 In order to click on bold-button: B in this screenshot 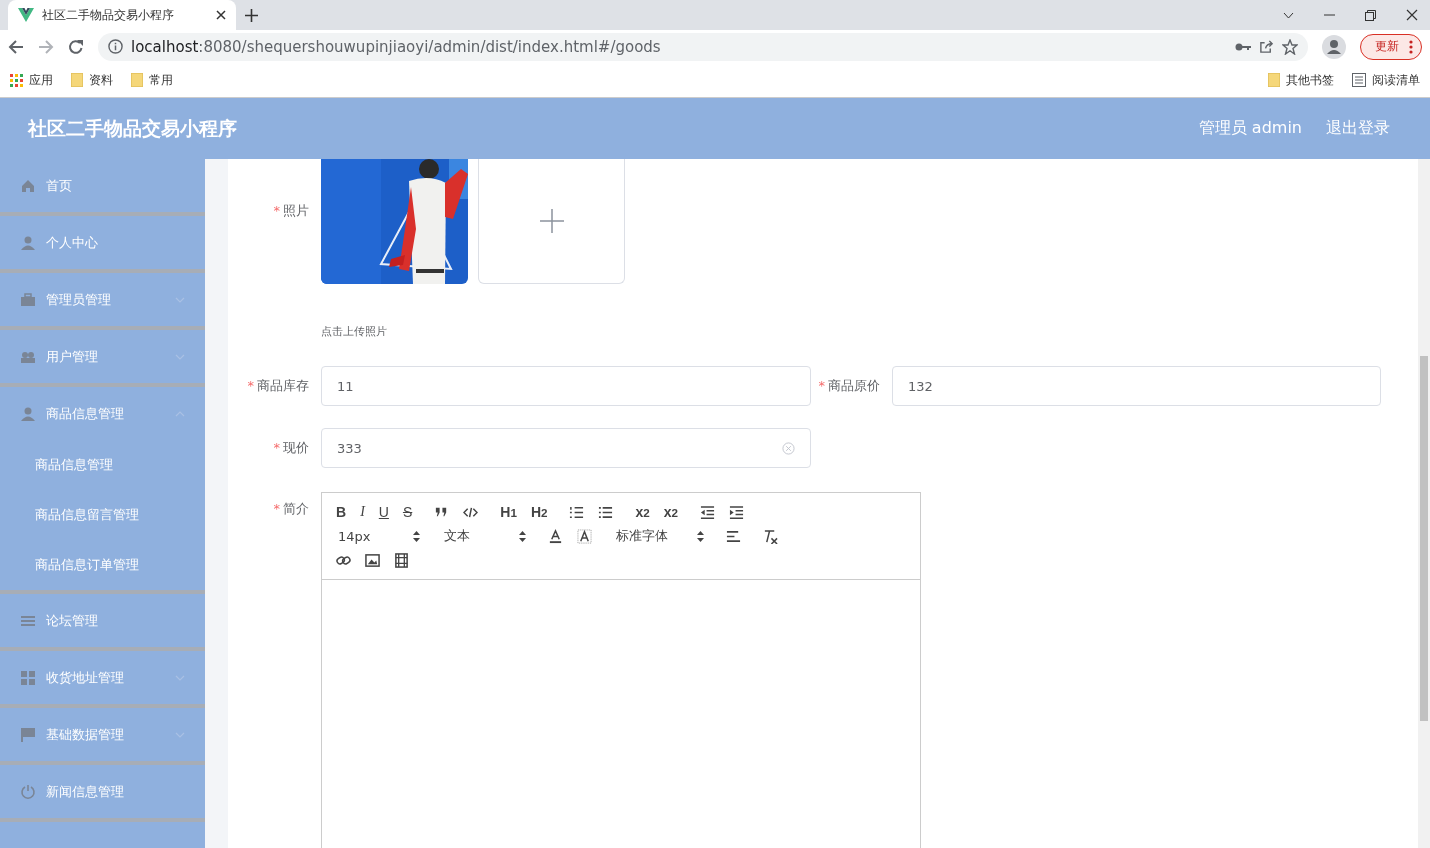, I will do `click(341, 512)`.